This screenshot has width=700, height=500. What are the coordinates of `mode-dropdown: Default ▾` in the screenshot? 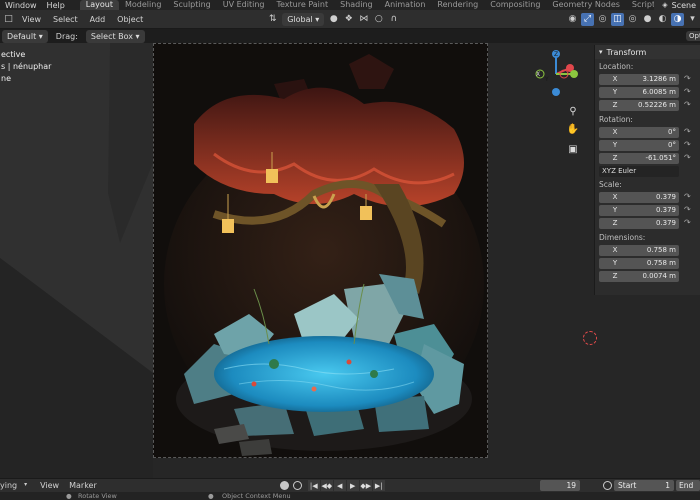 It's located at (25, 36).